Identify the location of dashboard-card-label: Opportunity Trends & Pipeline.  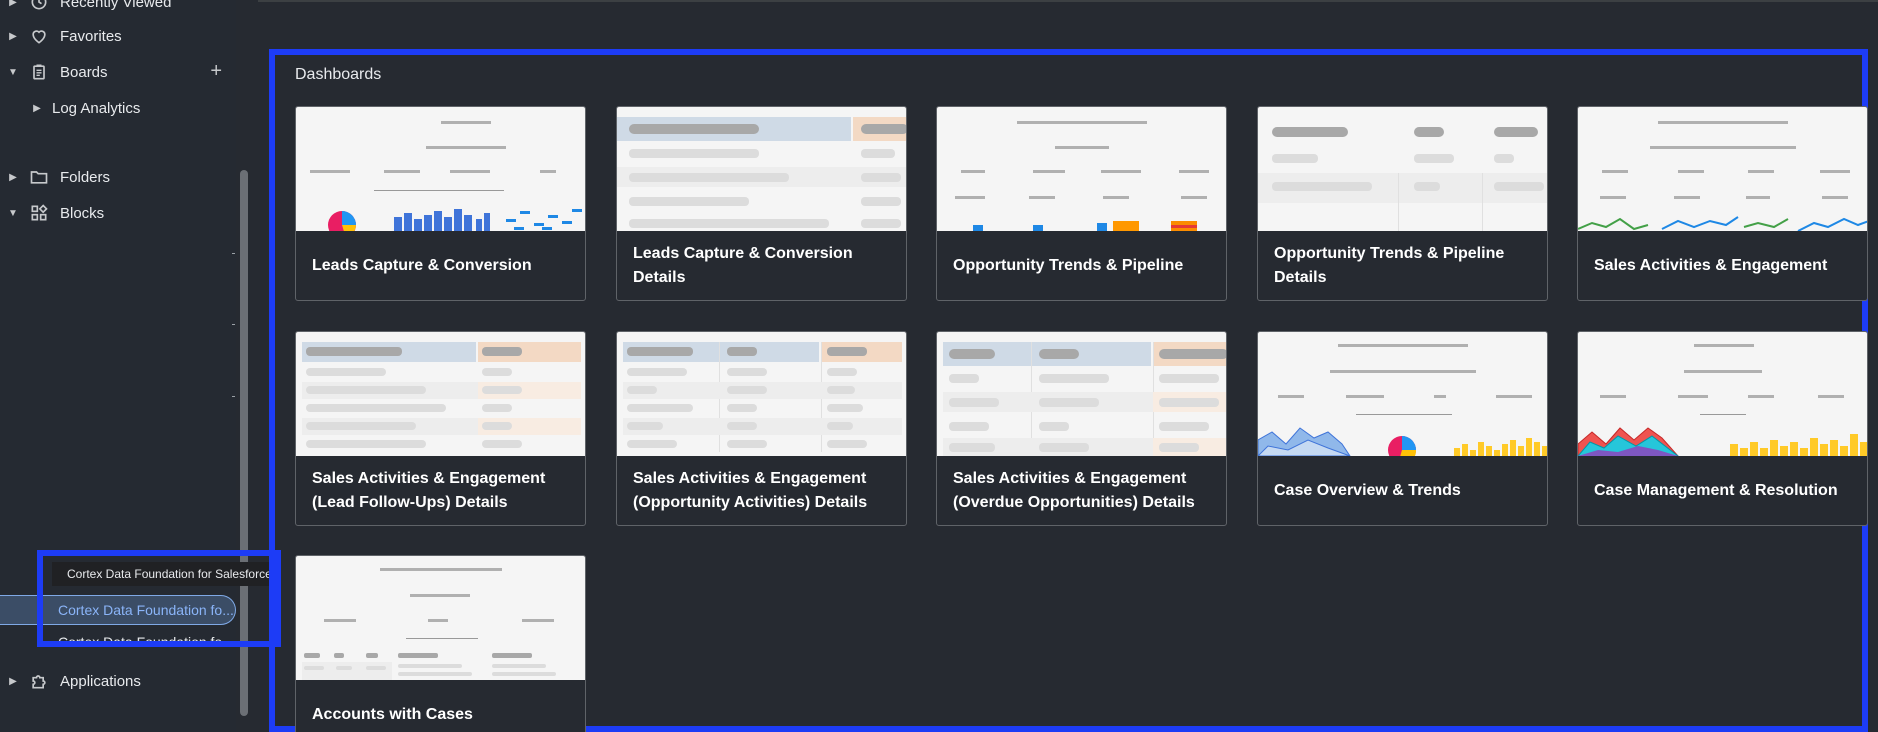
(1068, 265).